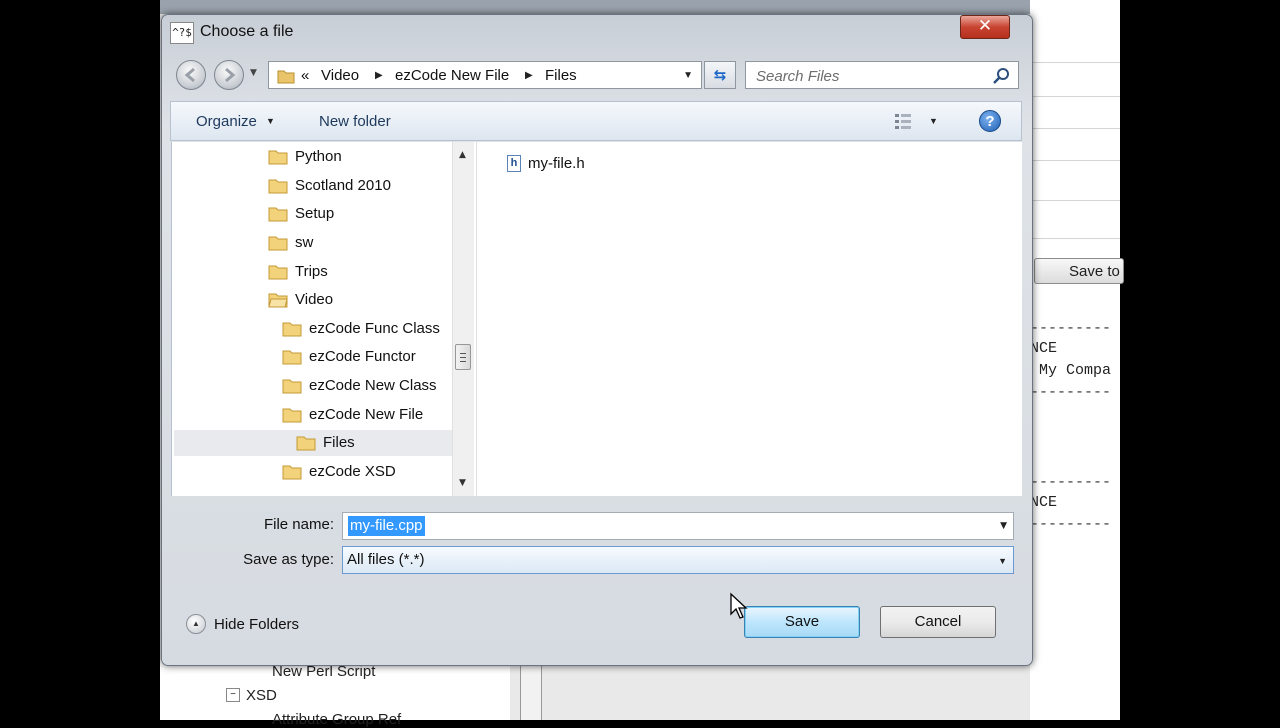  What do you see at coordinates (452, 75) in the screenshot?
I see `breadcrumb-segment: ezCode New File` at bounding box center [452, 75].